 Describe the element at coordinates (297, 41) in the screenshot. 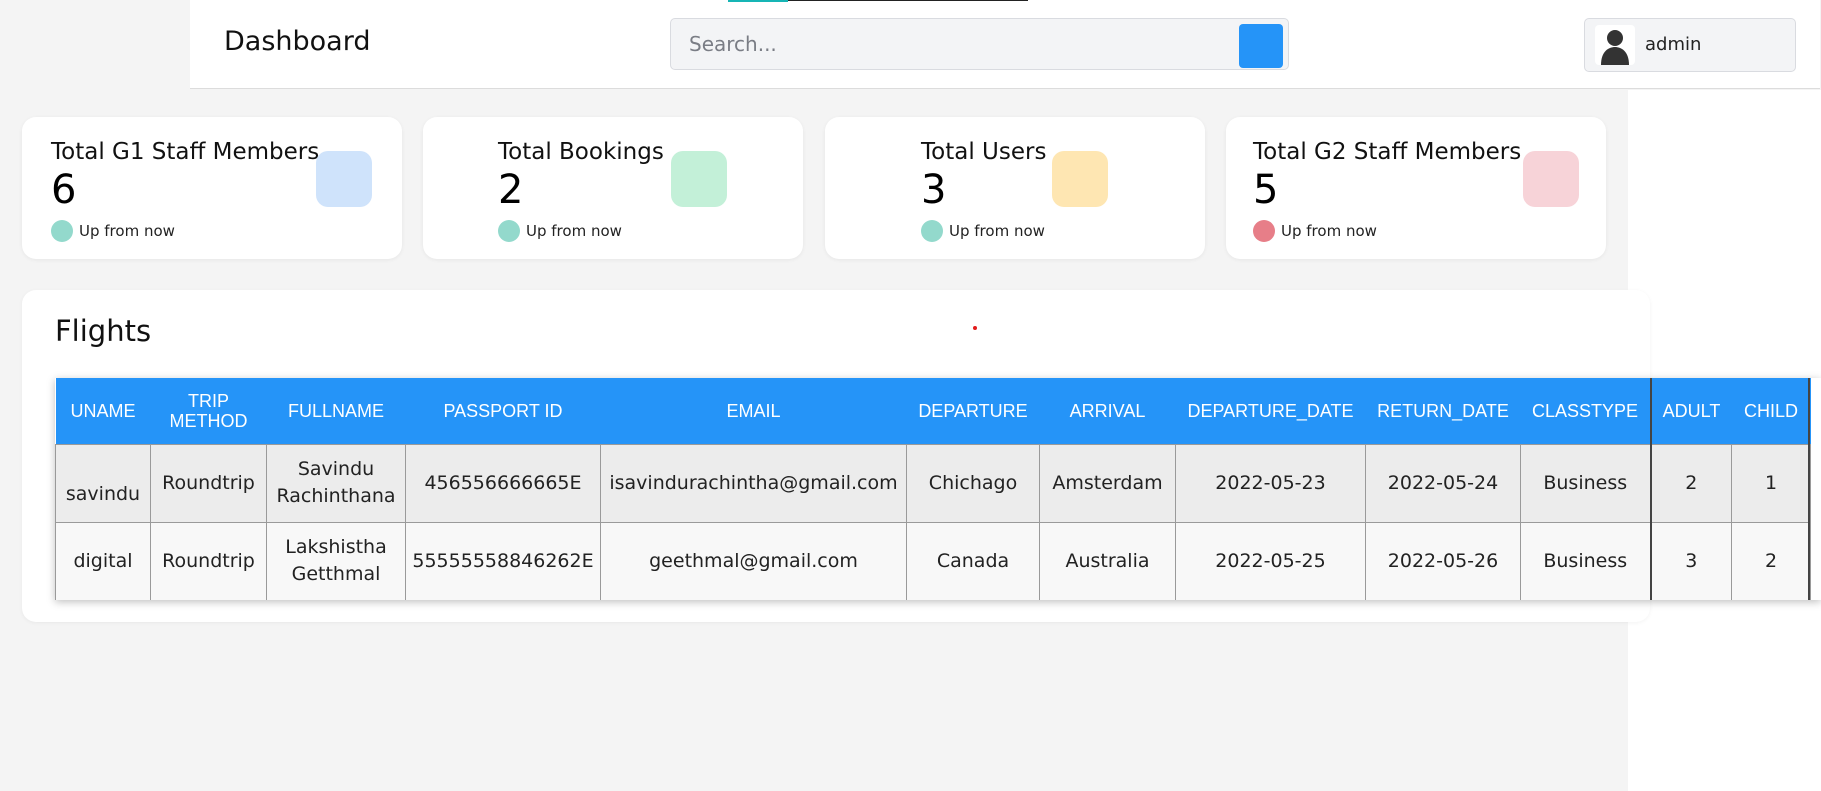

I see `page-title: Dashboard` at that location.